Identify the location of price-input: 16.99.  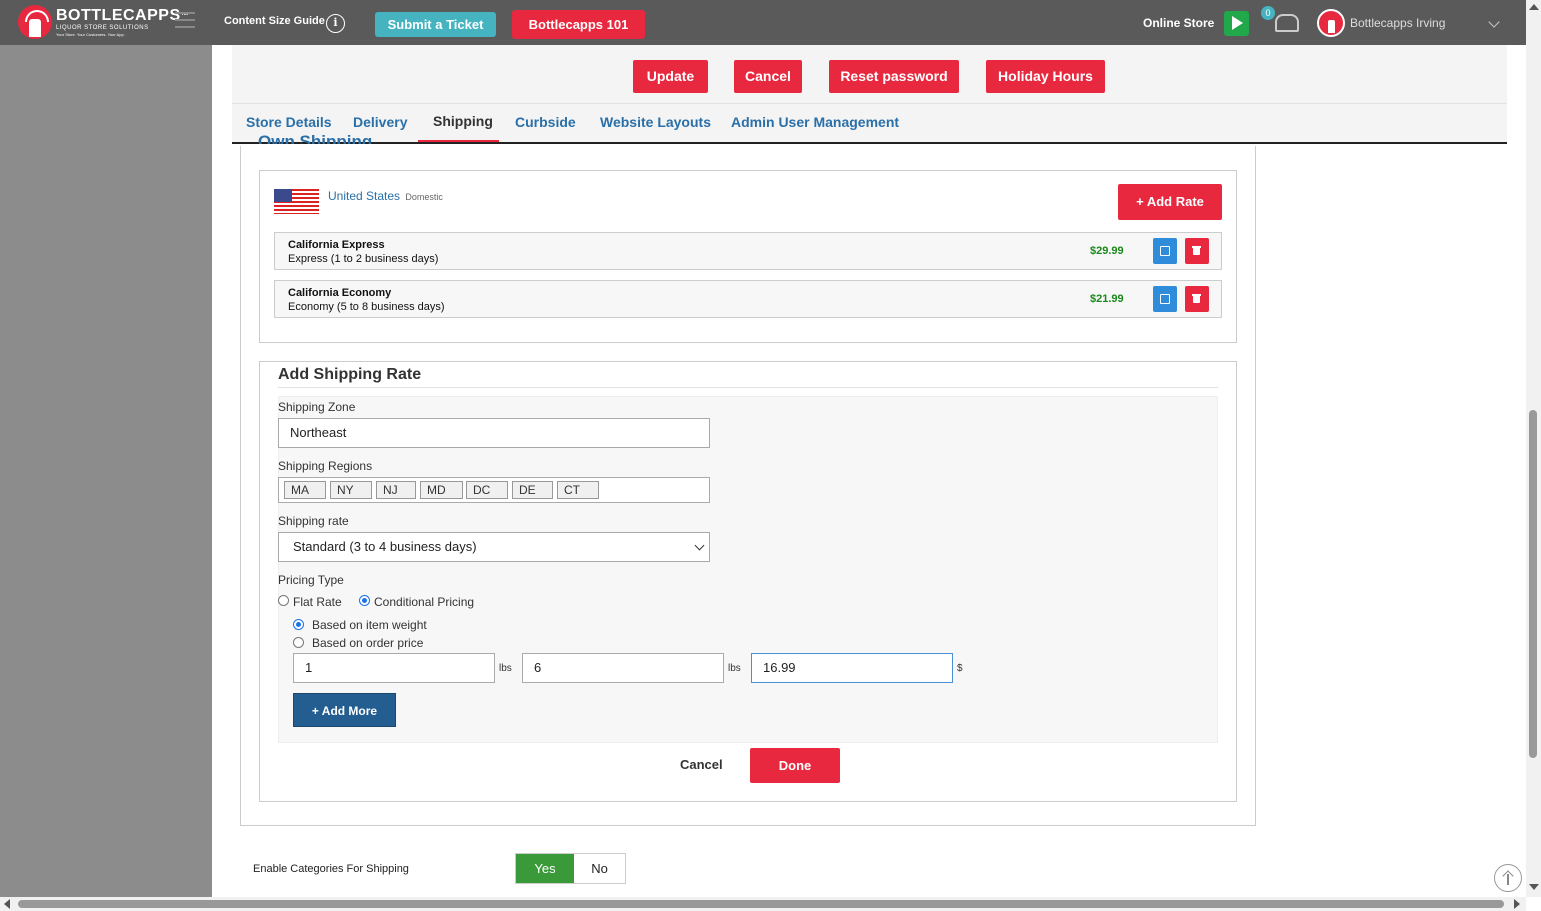
(852, 668).